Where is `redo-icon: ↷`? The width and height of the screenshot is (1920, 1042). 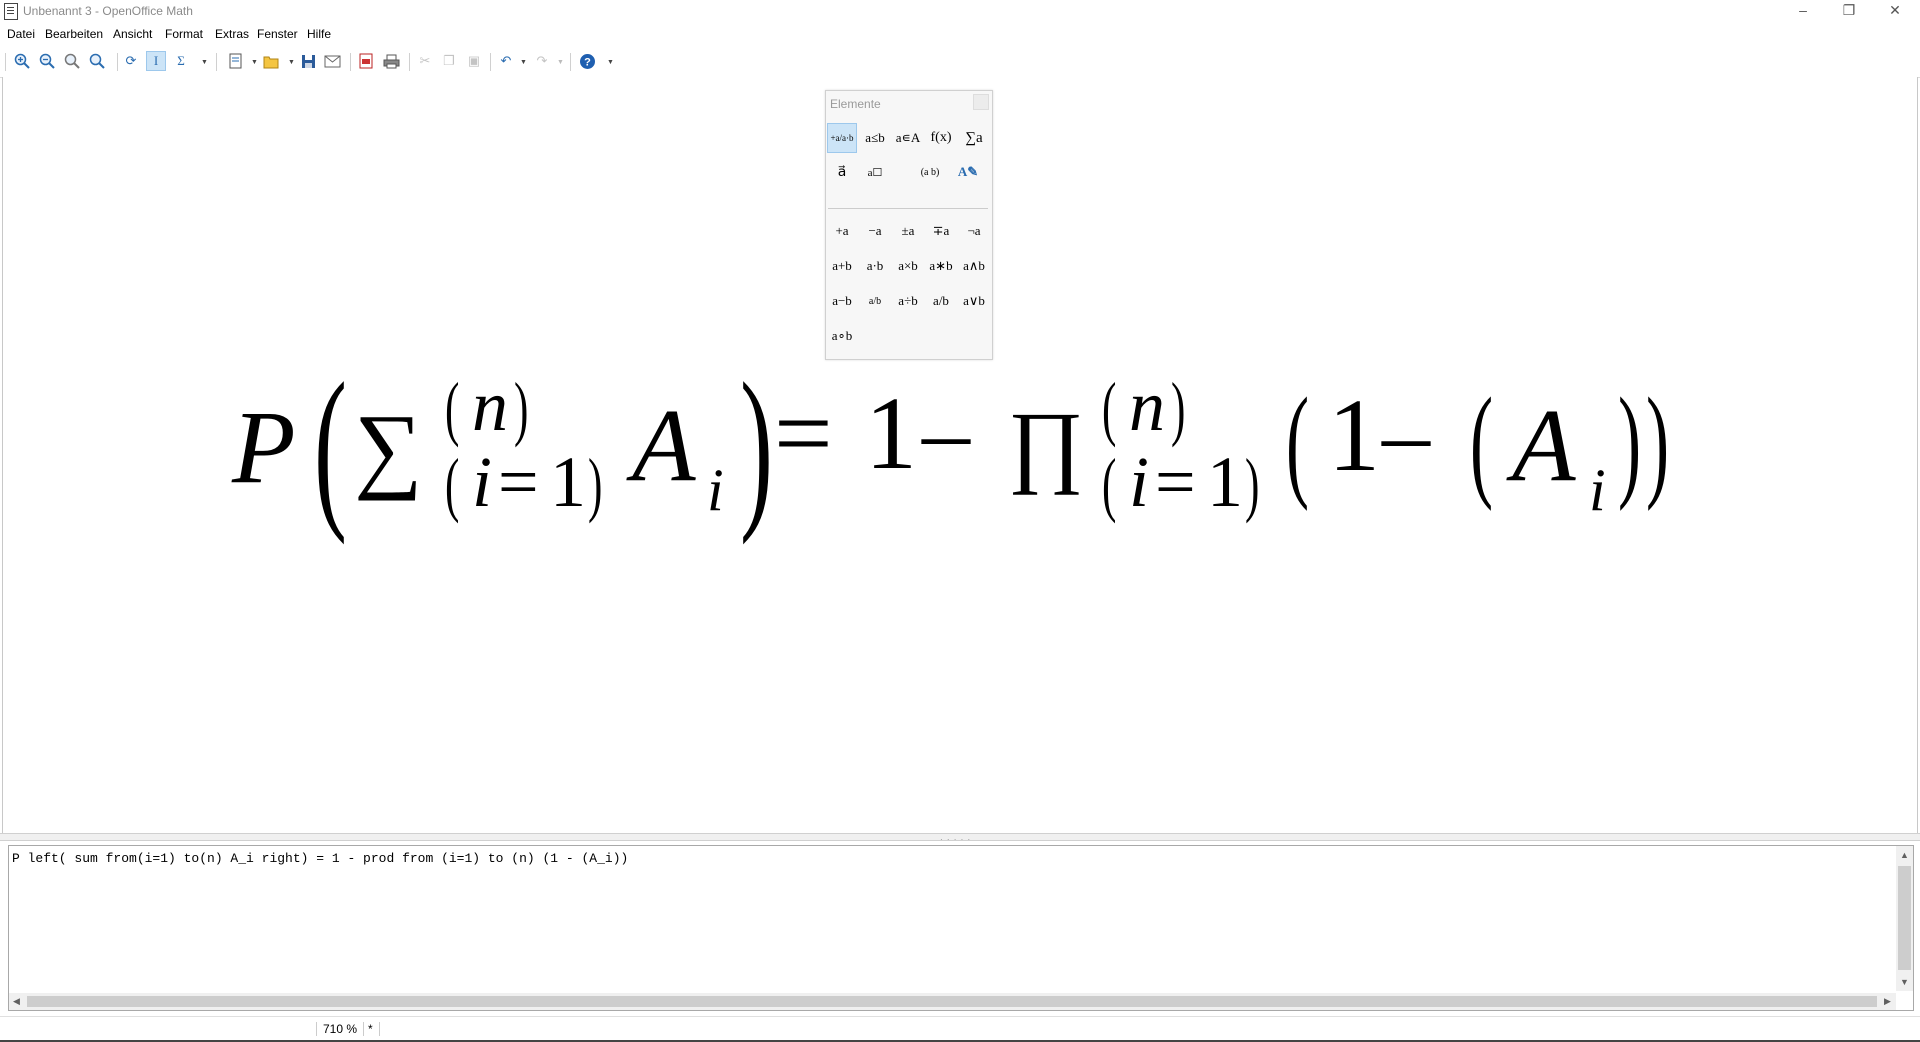 redo-icon: ↷ is located at coordinates (542, 61).